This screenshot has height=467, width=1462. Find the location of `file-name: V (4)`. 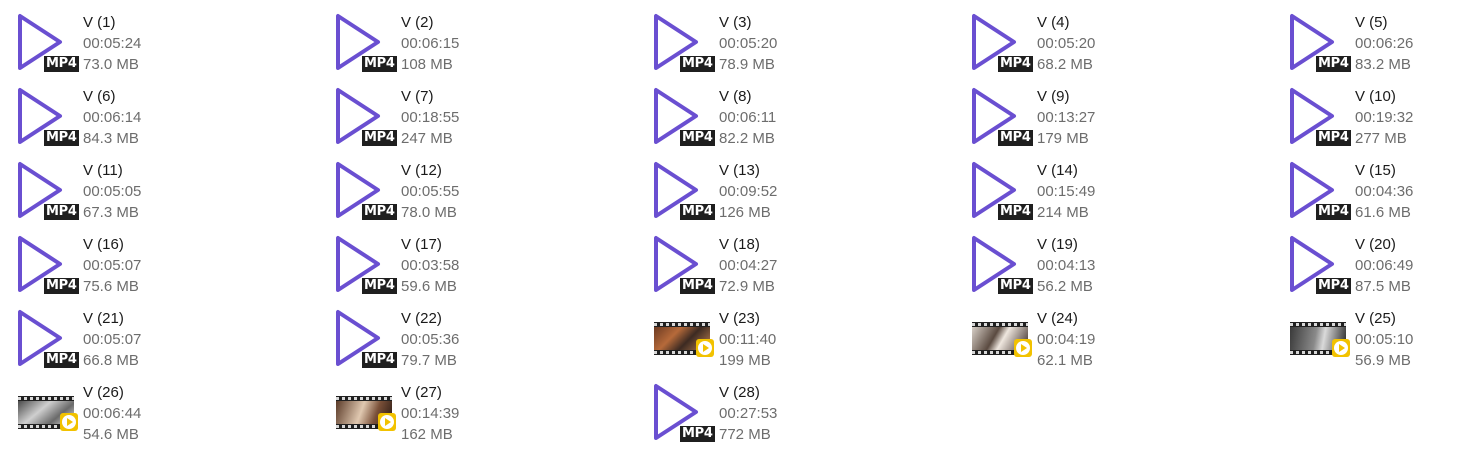

file-name: V (4) is located at coordinates (1053, 22).